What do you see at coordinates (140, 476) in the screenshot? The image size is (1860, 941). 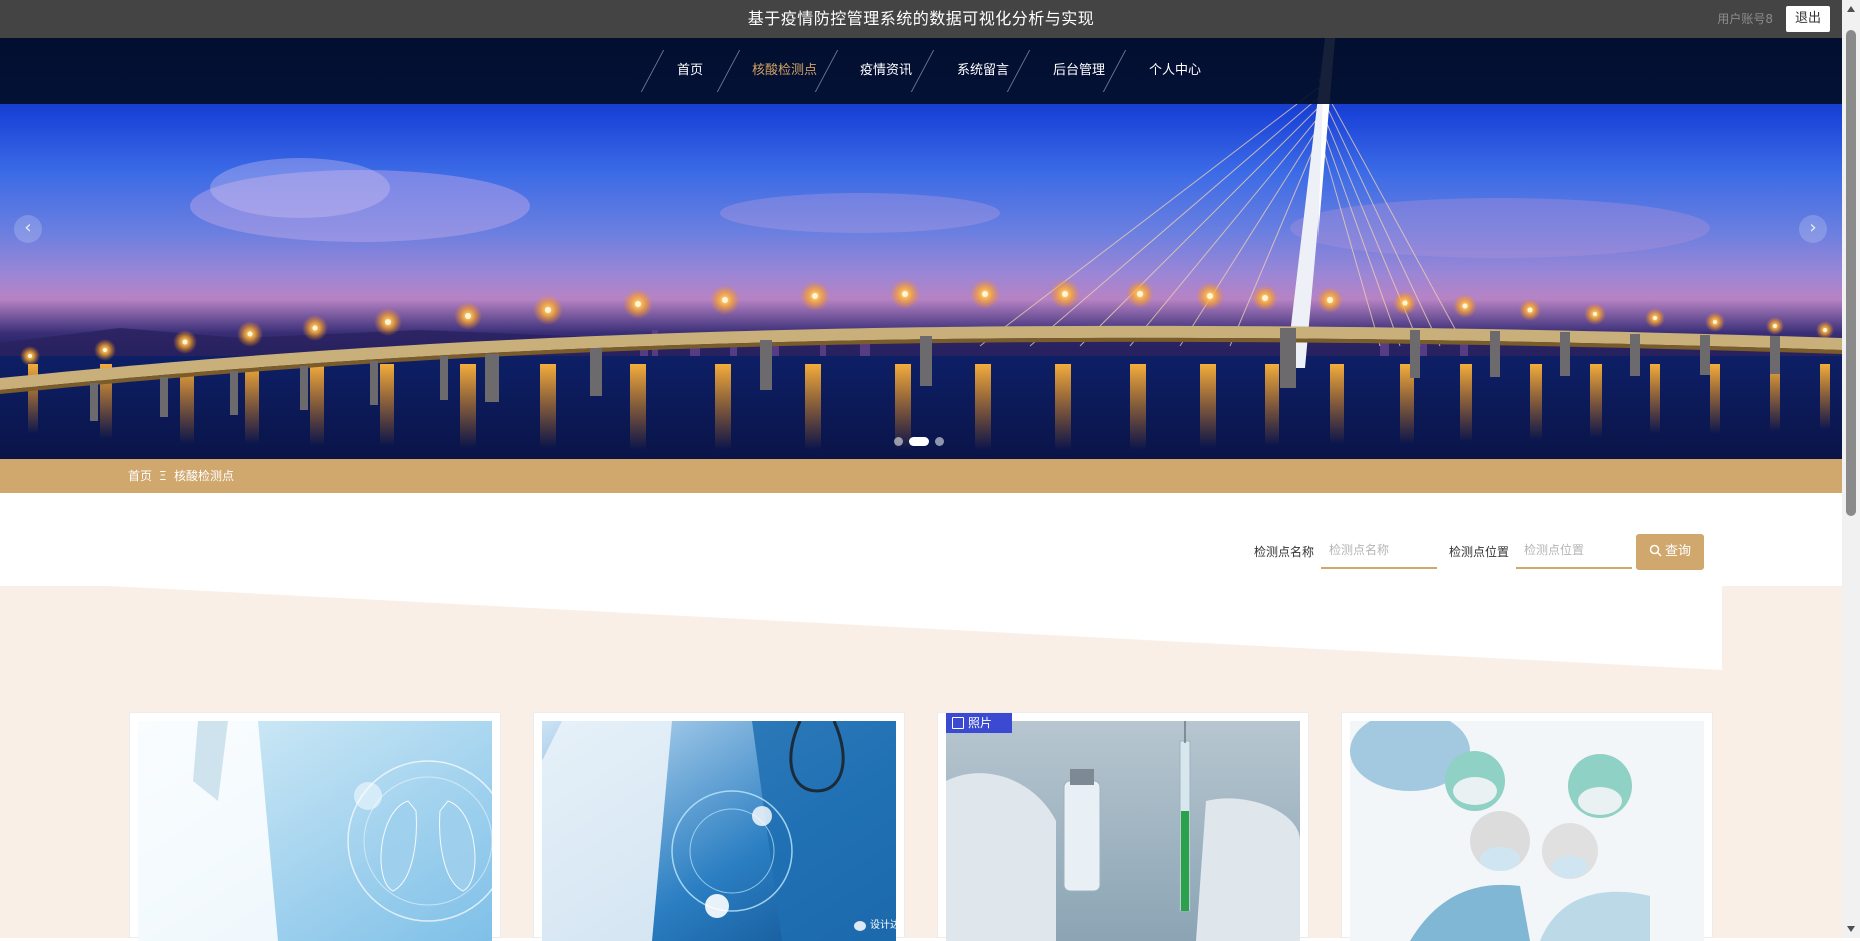 I see `breadcrumb-home: 首页` at bounding box center [140, 476].